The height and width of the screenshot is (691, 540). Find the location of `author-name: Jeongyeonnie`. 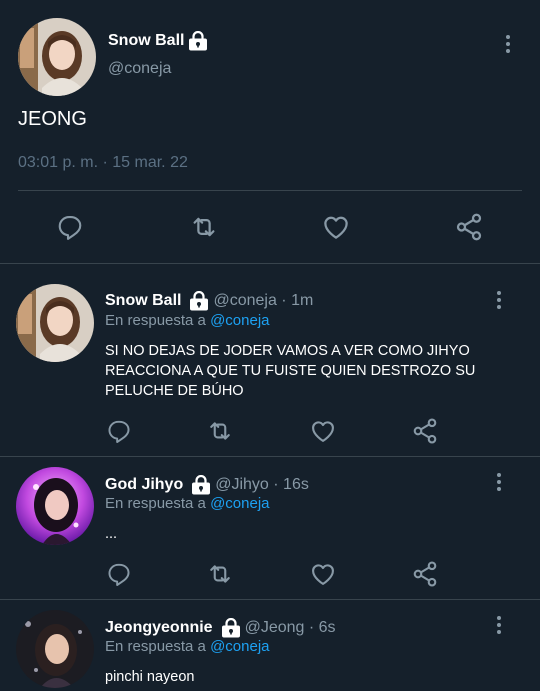

author-name: Jeongyeonnie is located at coordinates (159, 628).